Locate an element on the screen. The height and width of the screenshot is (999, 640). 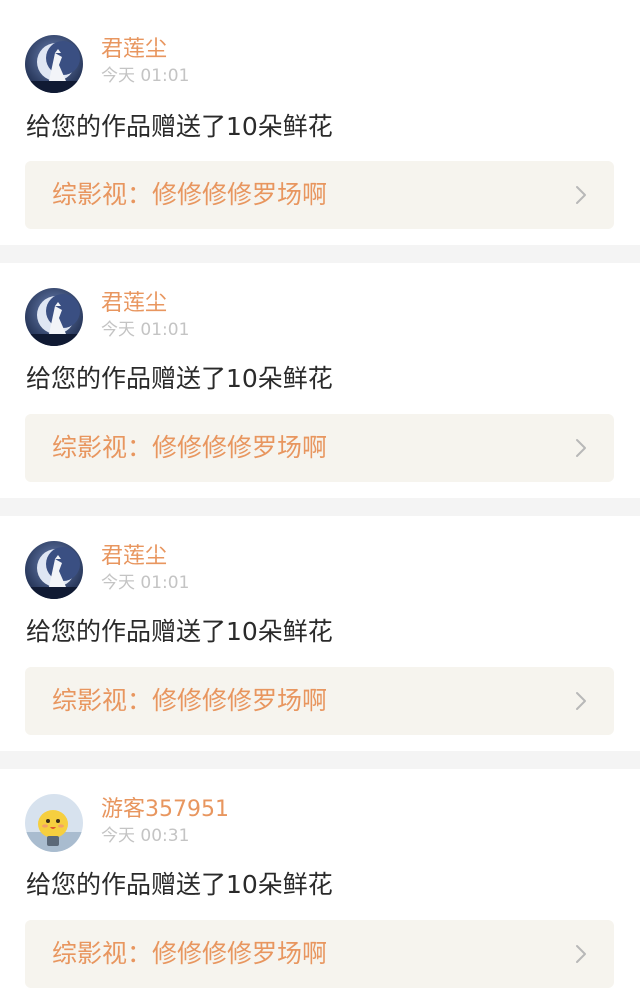
cartoon-chick-avatar-icon is located at coordinates (54, 823).